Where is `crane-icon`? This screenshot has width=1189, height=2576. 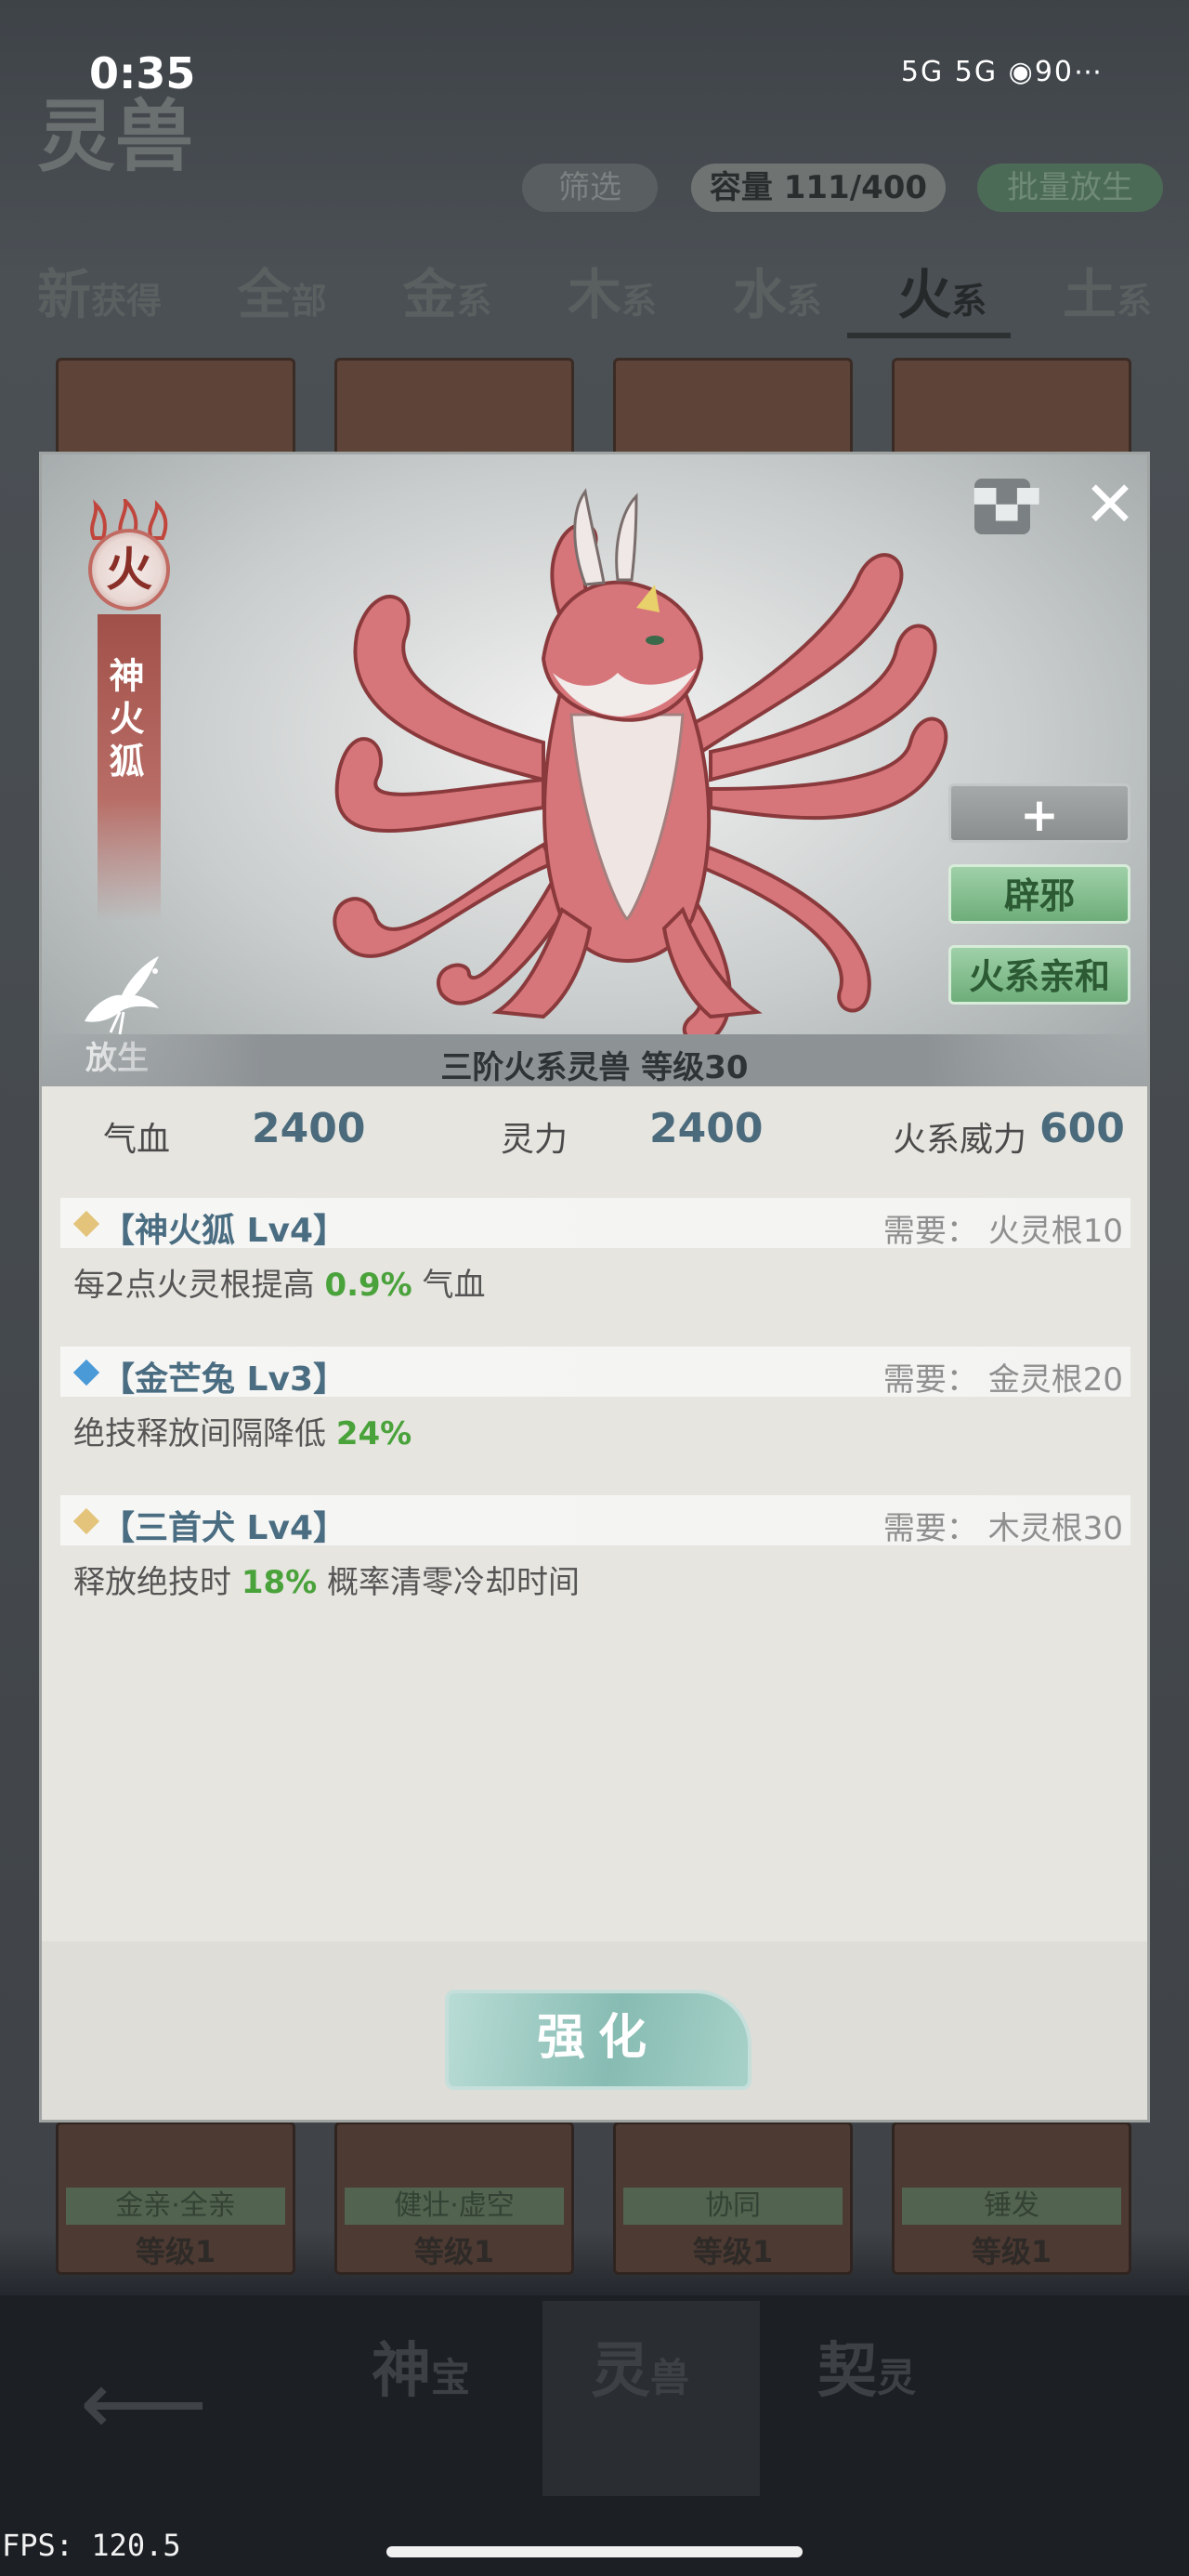 crane-icon is located at coordinates (122, 995).